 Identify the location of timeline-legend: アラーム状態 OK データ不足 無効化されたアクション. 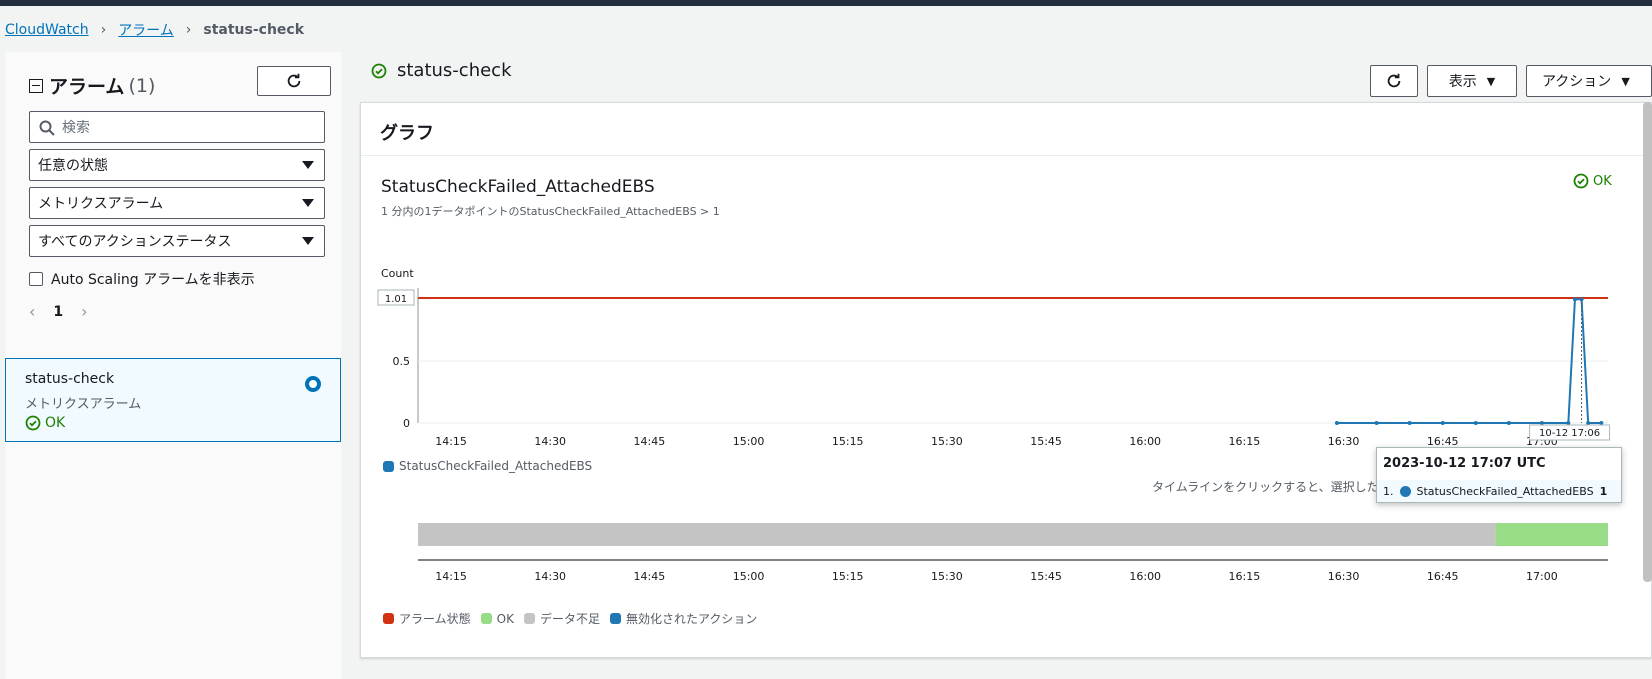
(575, 618).